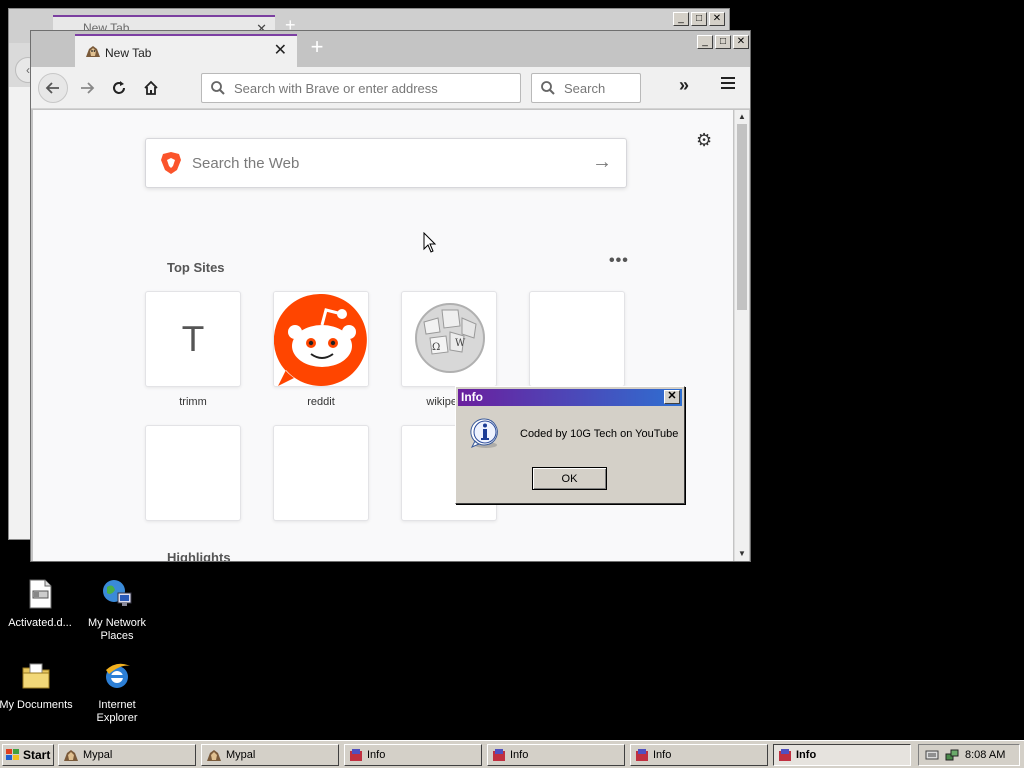  I want to click on start-button: Start, so click(28, 755).